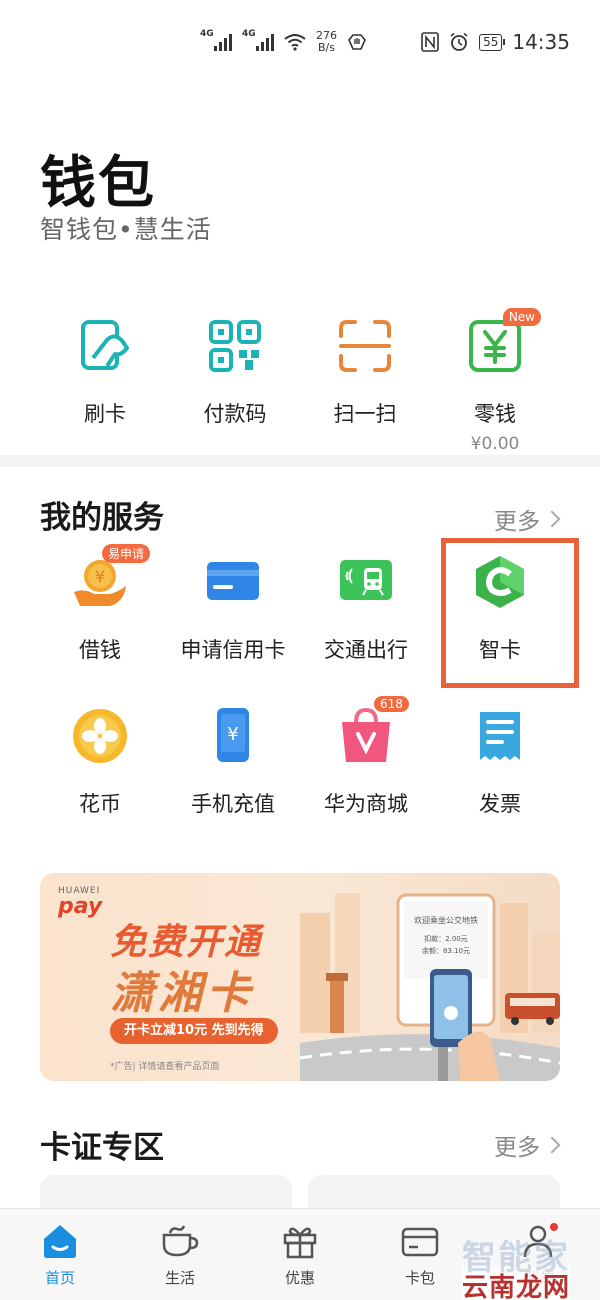  What do you see at coordinates (366, 582) in the screenshot?
I see `transit-card-icon` at bounding box center [366, 582].